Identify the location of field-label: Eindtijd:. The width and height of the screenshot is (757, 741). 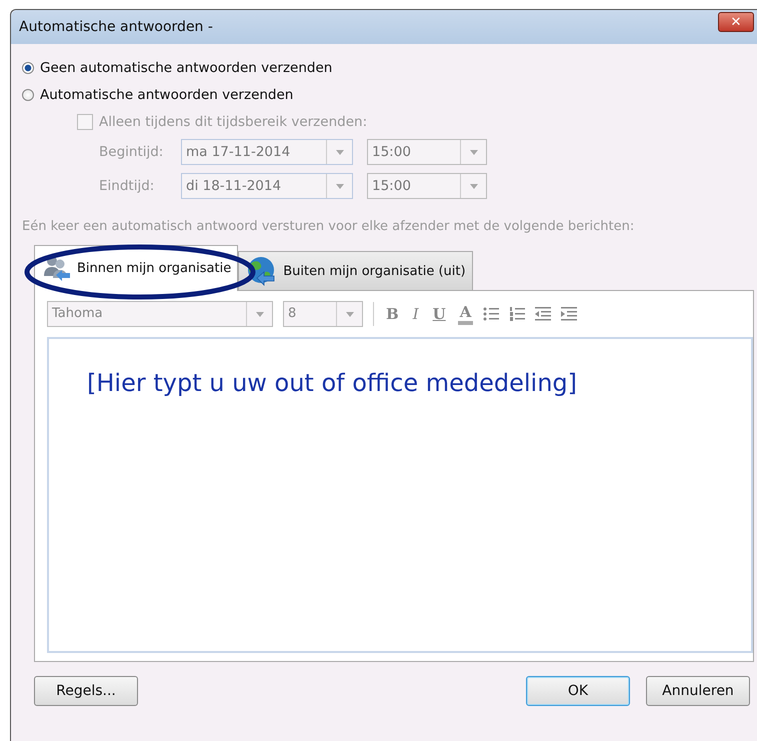
(127, 186).